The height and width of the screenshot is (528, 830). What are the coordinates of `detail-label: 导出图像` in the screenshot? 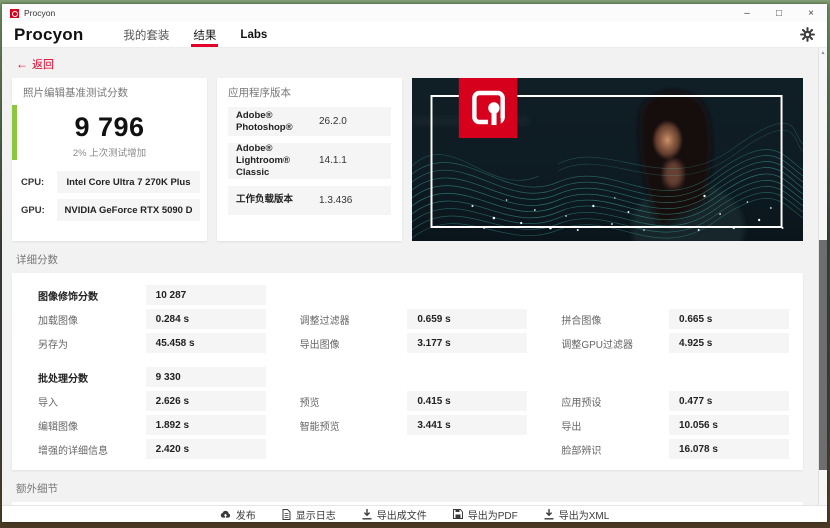 It's located at (319, 345).